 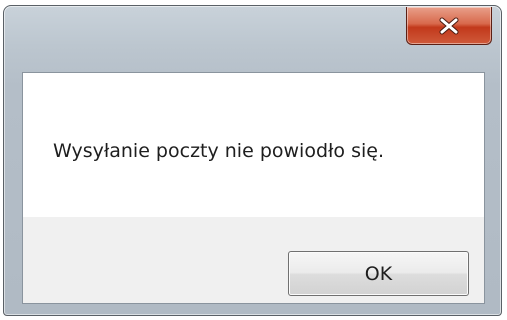 I want to click on ok-button: OK, so click(x=378, y=273).